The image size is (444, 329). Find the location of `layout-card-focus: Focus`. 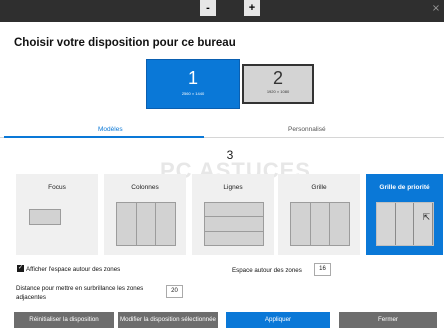

layout-card-focus: Focus is located at coordinates (57, 214).